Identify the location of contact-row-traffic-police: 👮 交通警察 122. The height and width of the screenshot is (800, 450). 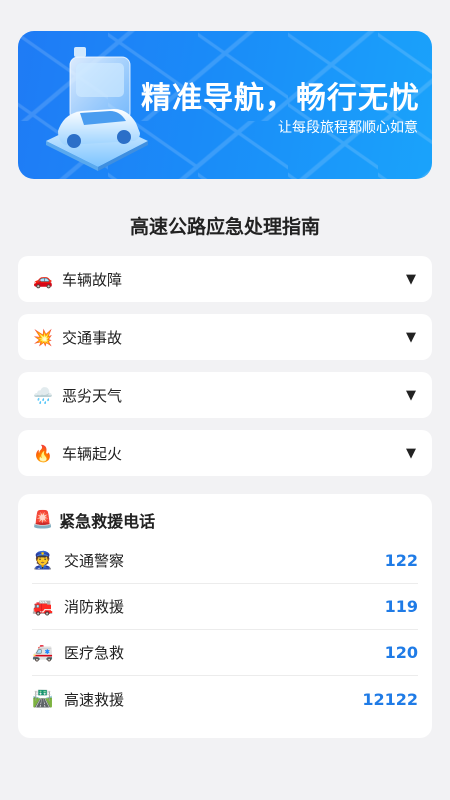
(225, 561).